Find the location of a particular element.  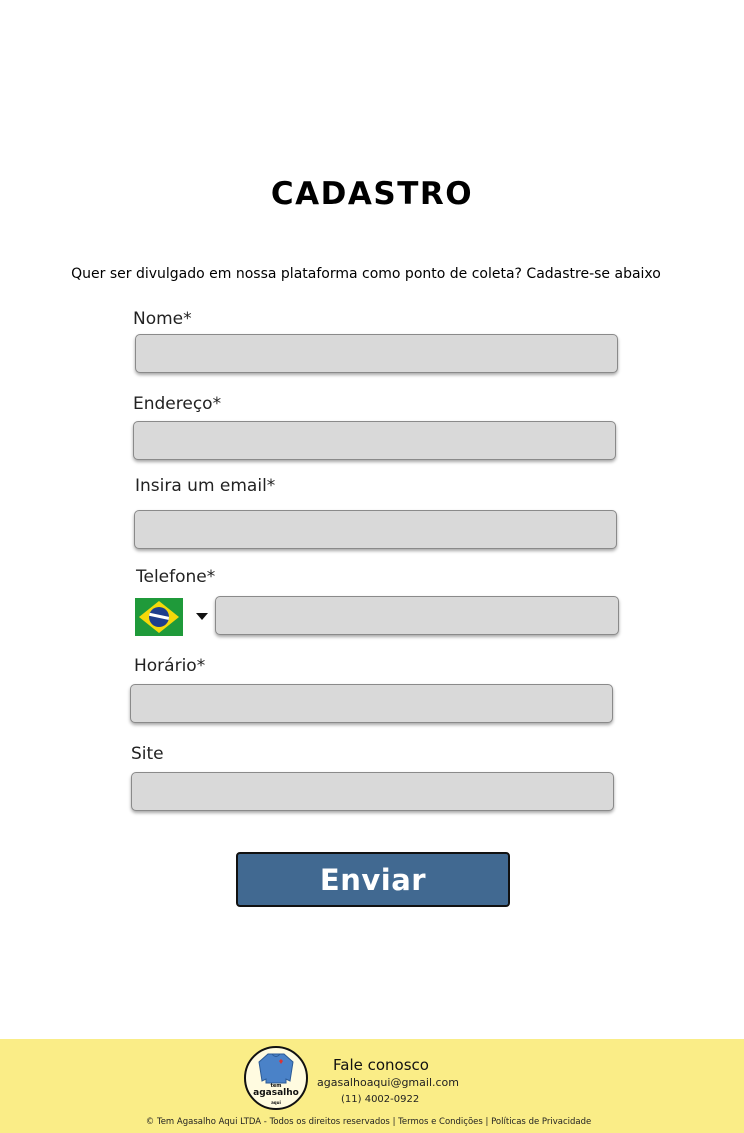

horario-input is located at coordinates (371, 703).